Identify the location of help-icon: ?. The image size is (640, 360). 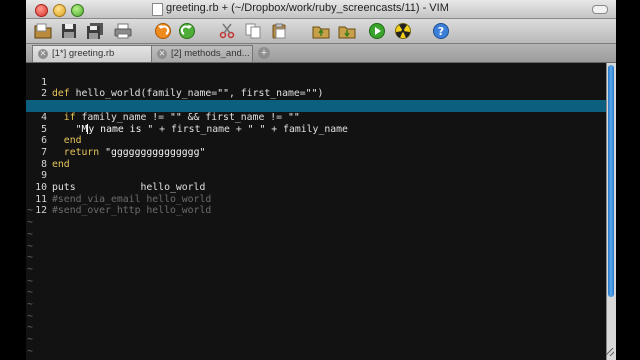
(441, 31).